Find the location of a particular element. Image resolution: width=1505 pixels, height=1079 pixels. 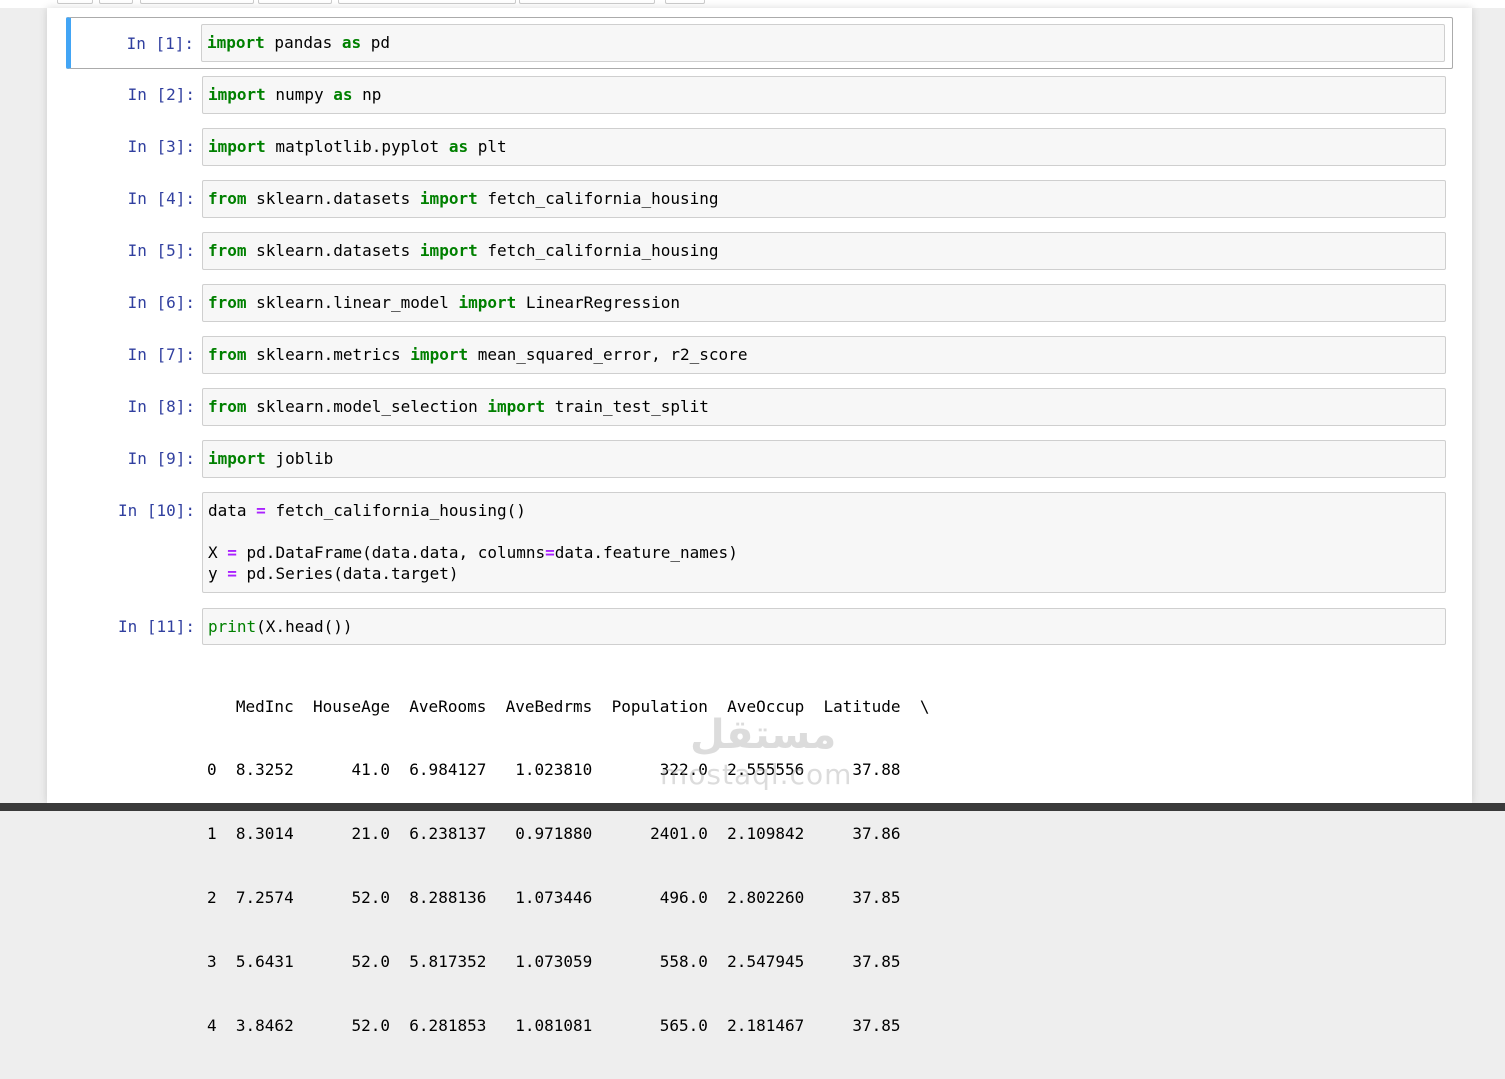

cell-prompt: In [10]: is located at coordinates (156, 510).